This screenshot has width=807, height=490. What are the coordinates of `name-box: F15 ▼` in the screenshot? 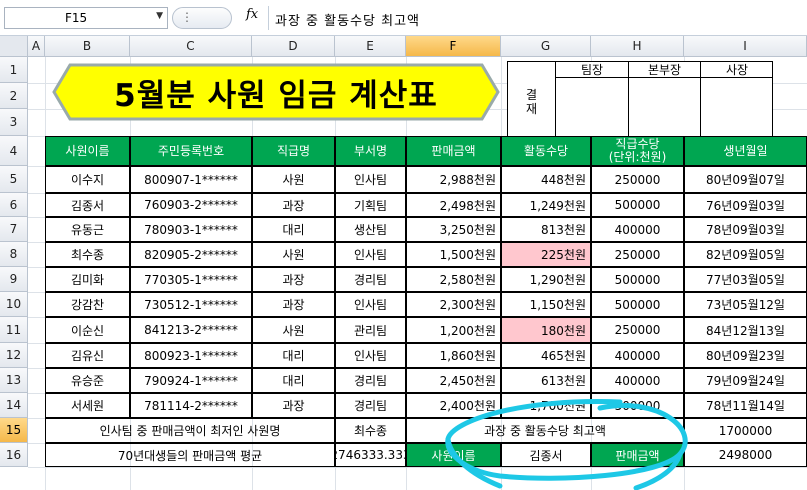 It's located at (86, 18).